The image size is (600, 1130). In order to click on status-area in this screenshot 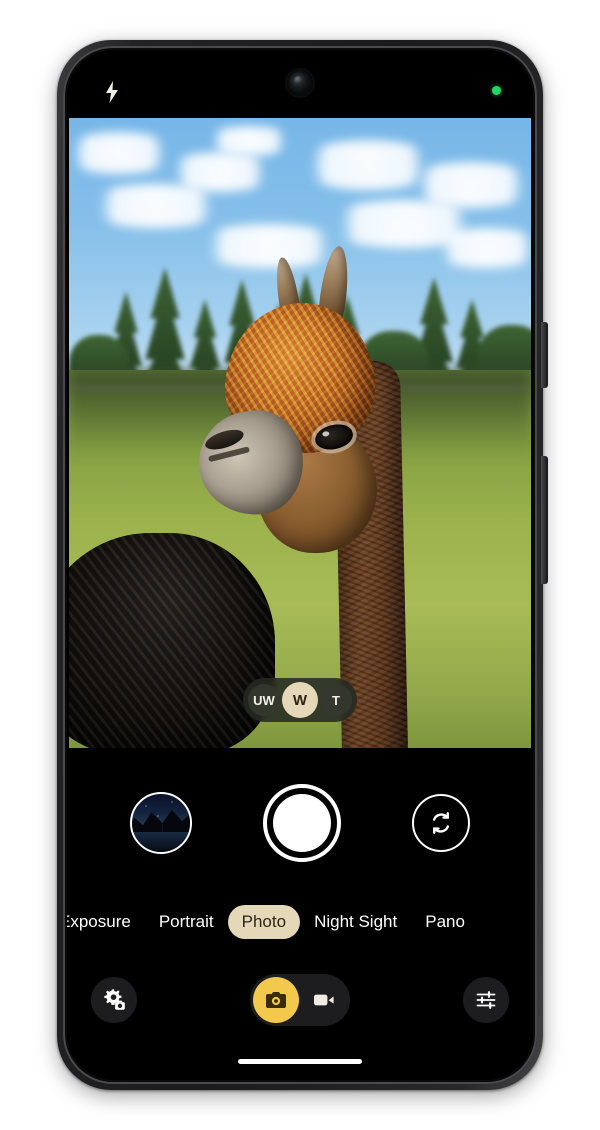, I will do `click(300, 84)`.